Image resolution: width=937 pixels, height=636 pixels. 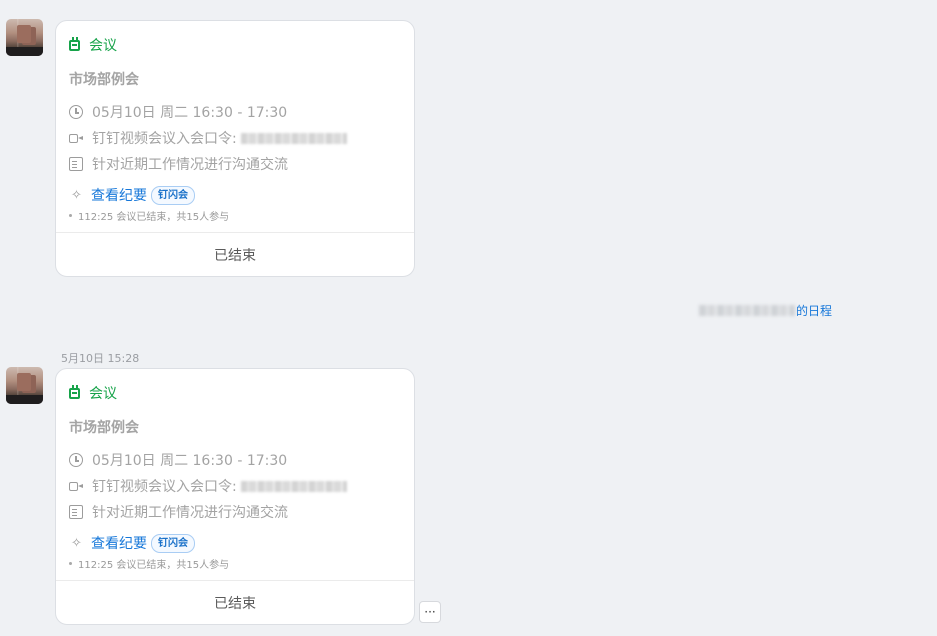 I want to click on schedule-link: 的日程, so click(x=814, y=310).